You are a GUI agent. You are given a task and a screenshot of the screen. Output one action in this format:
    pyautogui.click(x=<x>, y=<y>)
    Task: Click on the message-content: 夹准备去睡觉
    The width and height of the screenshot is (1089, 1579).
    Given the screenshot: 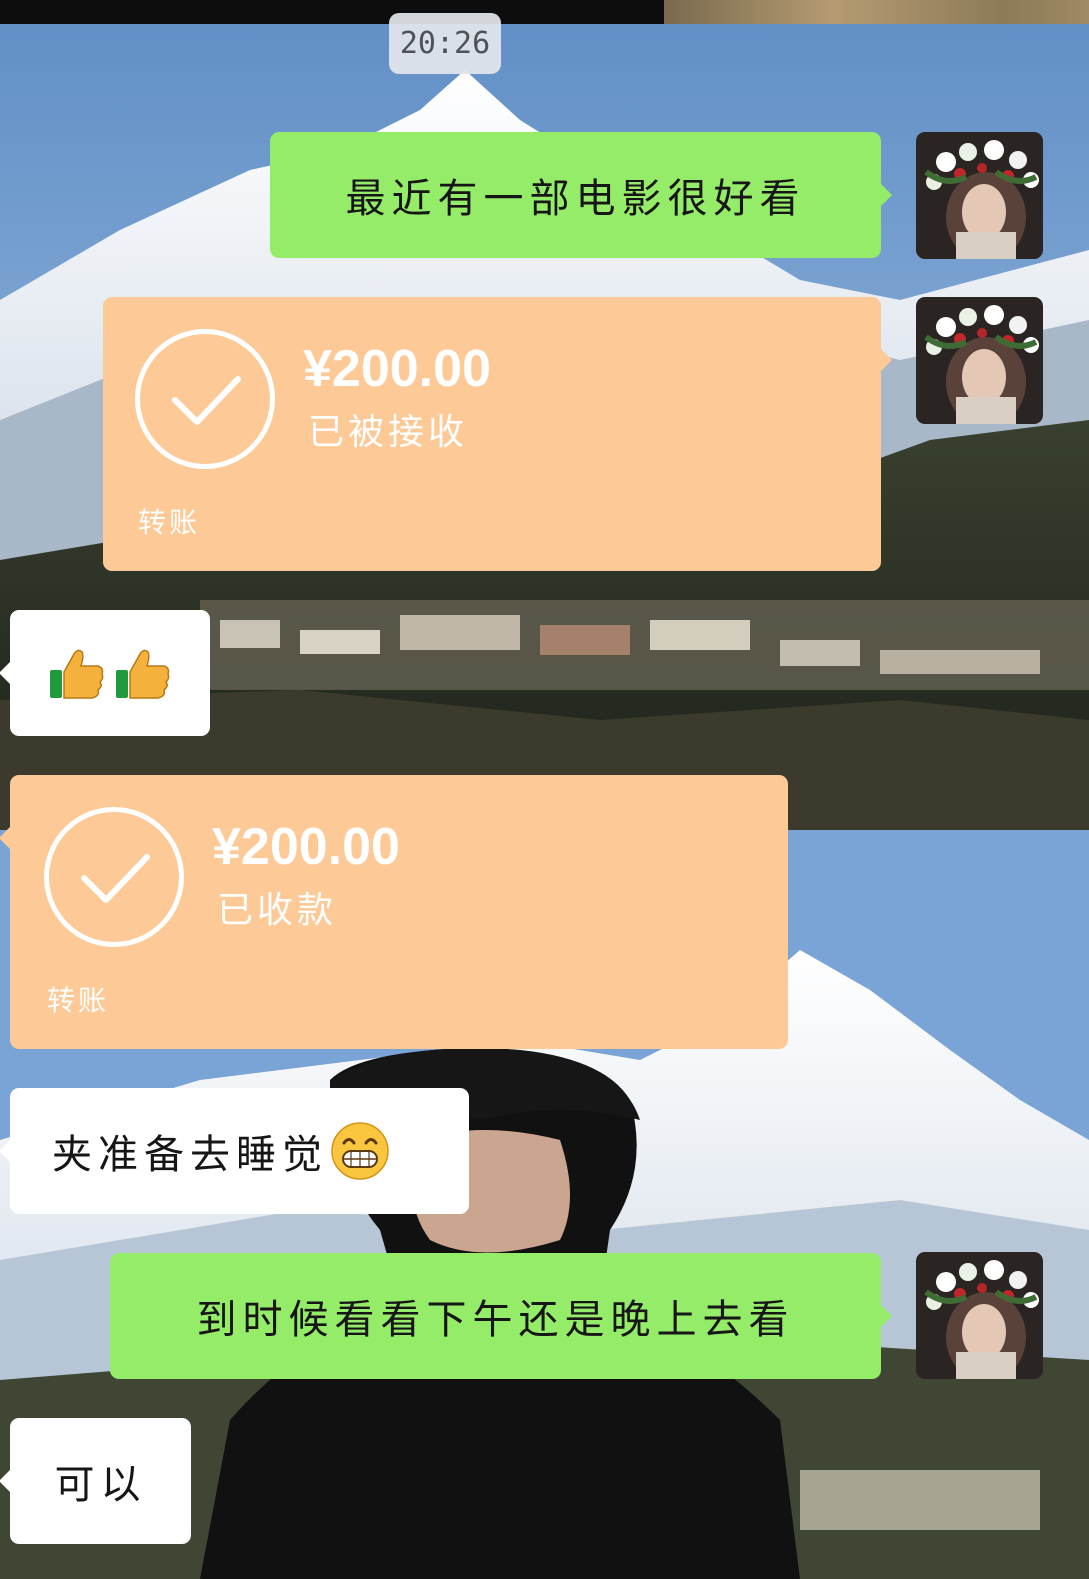 What is the action you would take?
    pyautogui.click(x=239, y=1151)
    